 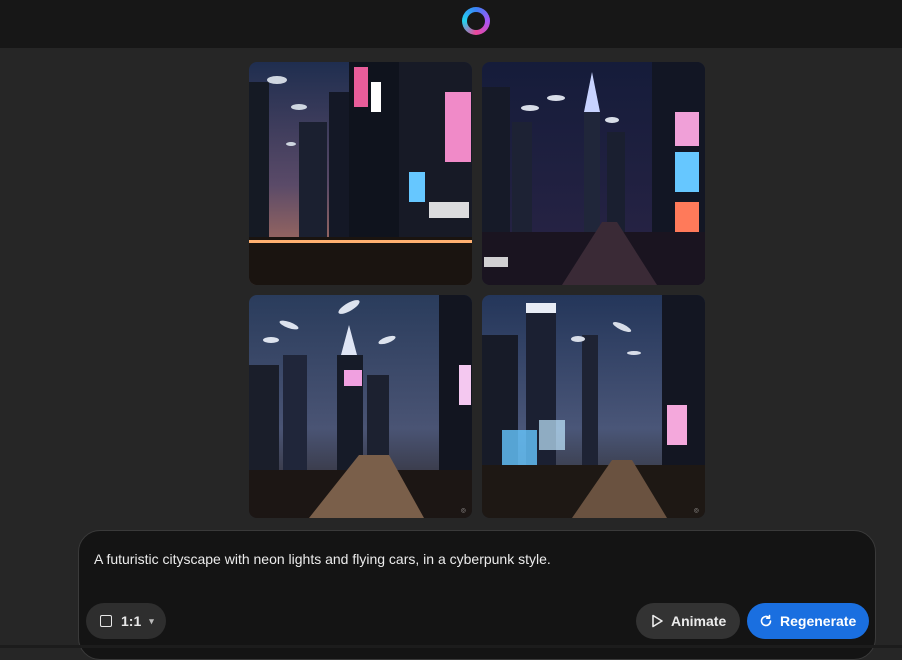 What do you see at coordinates (151, 620) in the screenshot?
I see `chevron-down-icon: ▾` at bounding box center [151, 620].